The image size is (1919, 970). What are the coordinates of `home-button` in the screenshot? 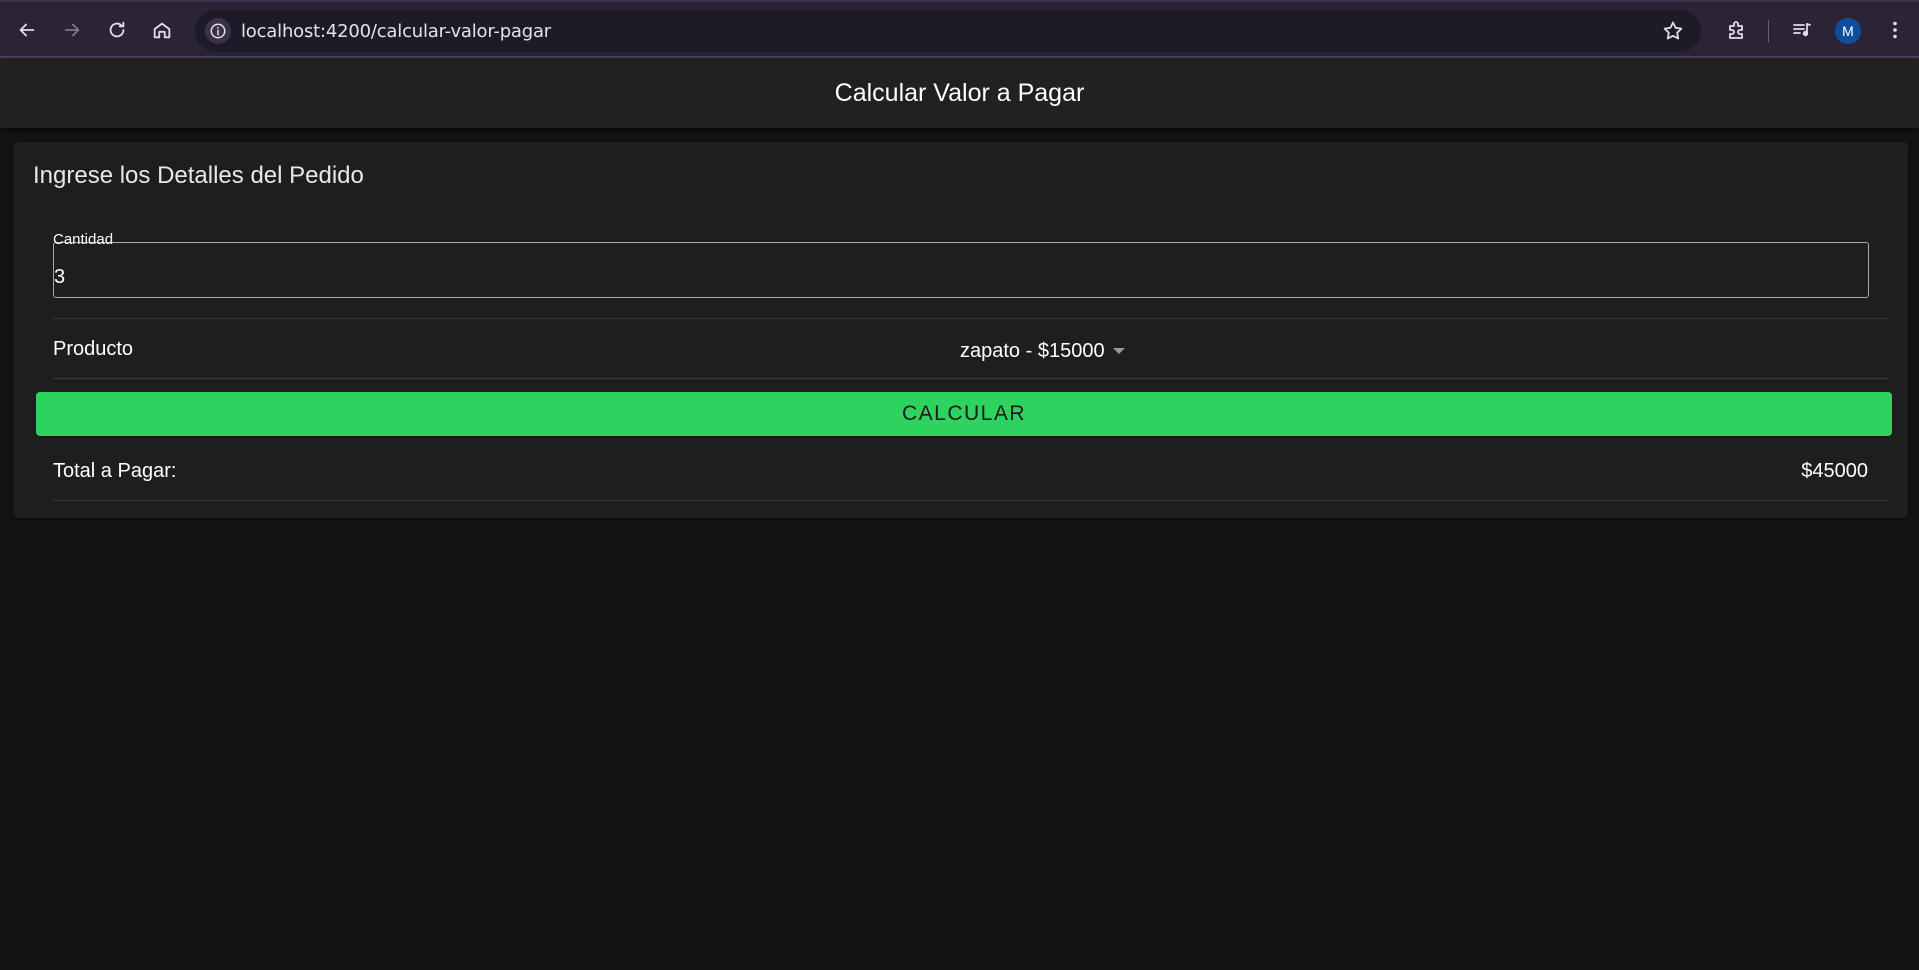 It's located at (162, 30).